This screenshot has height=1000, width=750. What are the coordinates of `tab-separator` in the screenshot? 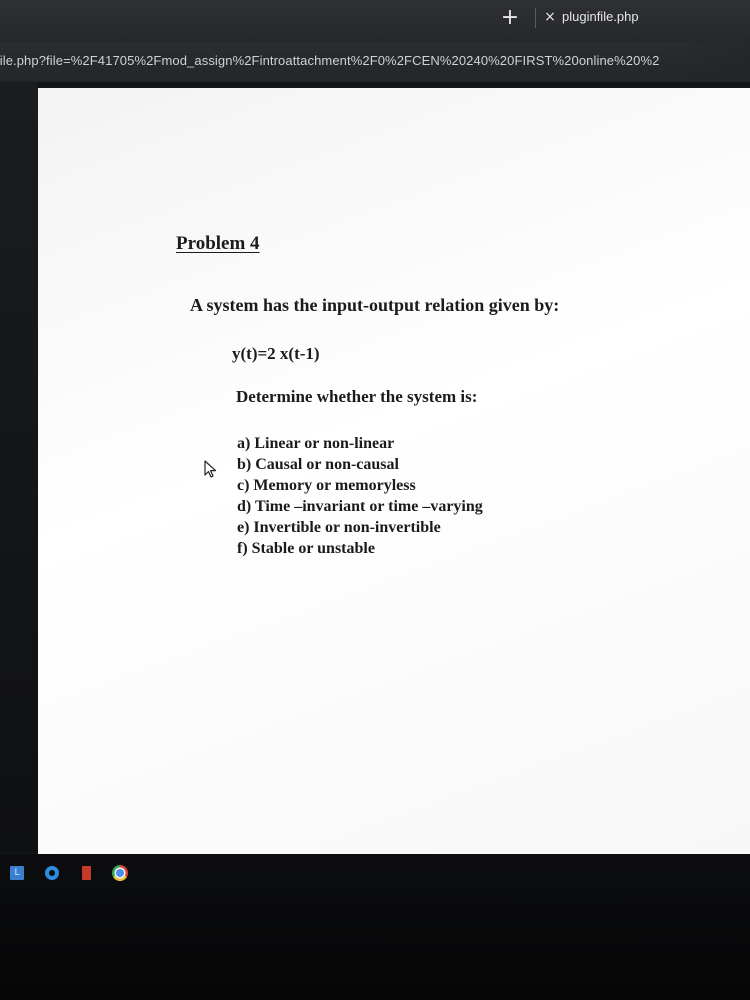 It's located at (535, 18).